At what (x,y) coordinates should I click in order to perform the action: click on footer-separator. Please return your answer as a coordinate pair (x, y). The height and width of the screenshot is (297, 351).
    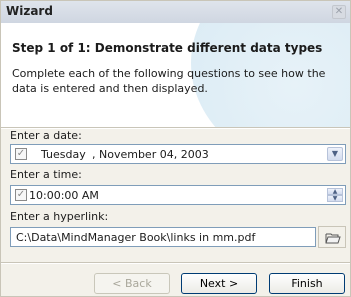
    Looking at the image, I should click on (175, 263).